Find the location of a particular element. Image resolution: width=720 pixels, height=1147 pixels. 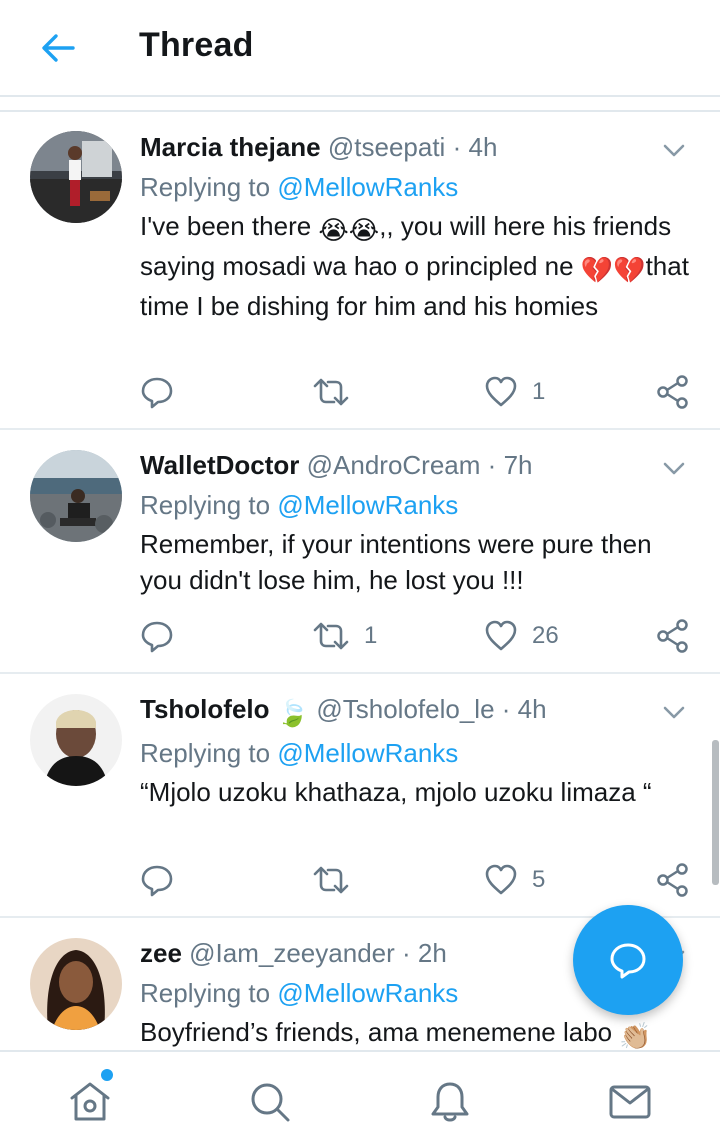

like-count: 5 is located at coordinates (539, 879).